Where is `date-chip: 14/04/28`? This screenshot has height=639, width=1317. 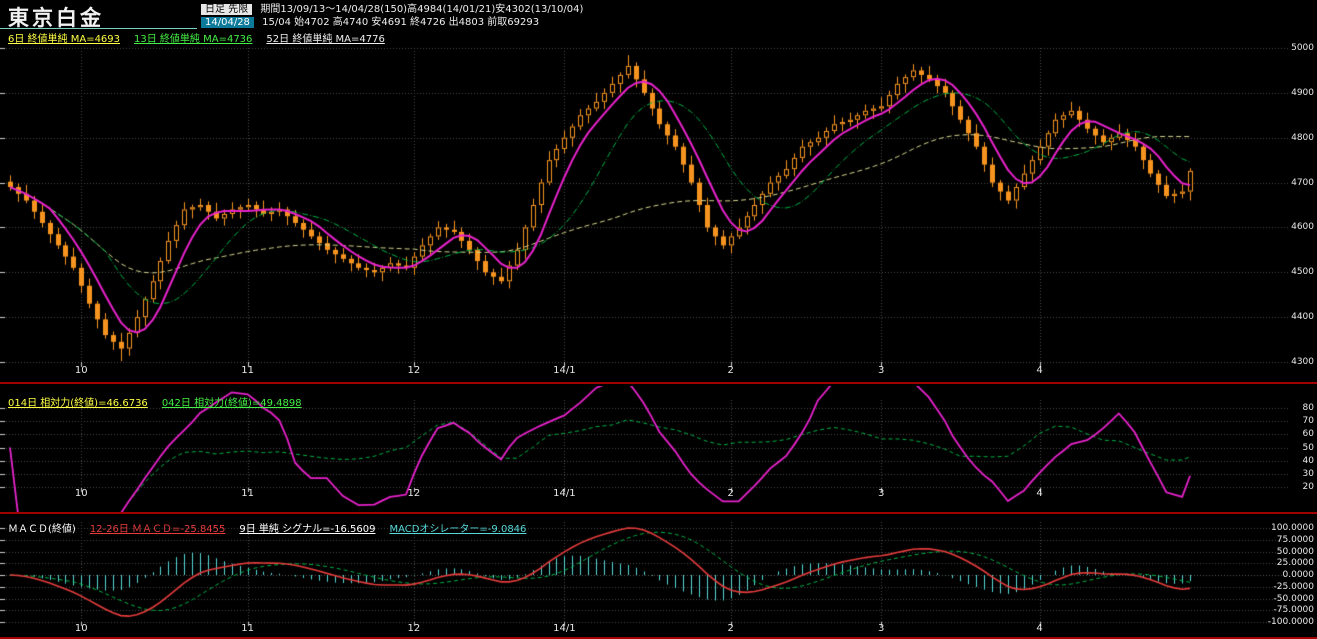
date-chip: 14/04/28 is located at coordinates (227, 22).